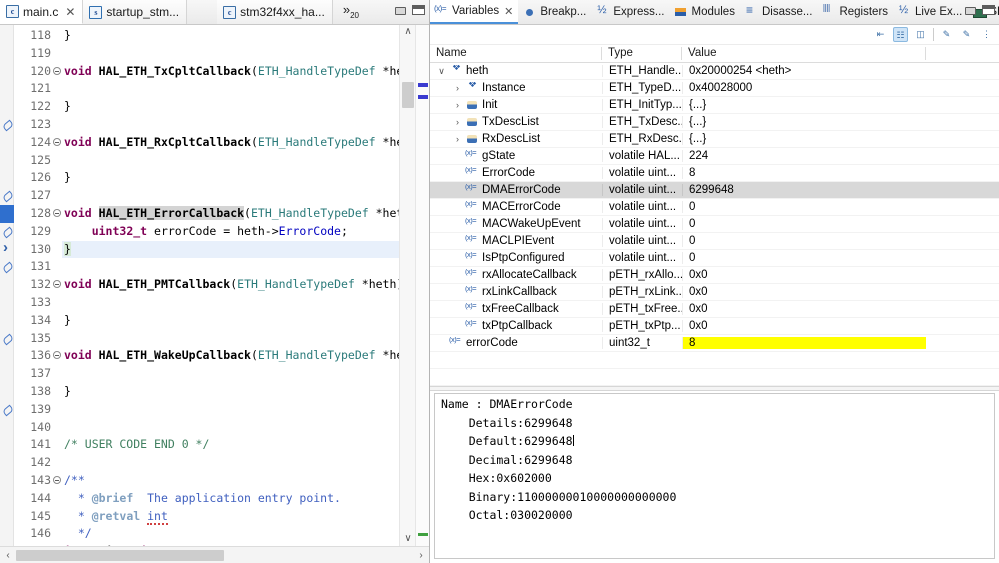 This screenshot has width=999, height=563. Describe the element at coordinates (120, 555) in the screenshot. I see `horizontal-scroll-thumb` at that location.